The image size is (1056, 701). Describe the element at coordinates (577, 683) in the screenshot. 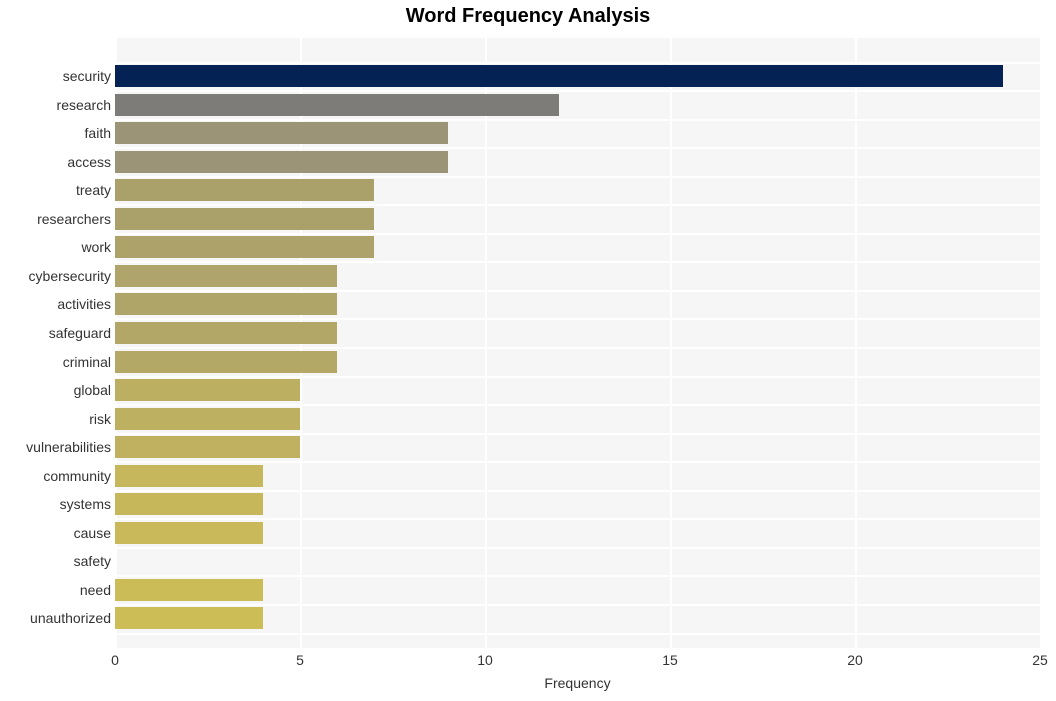

I see `x-axis-title: Frequency` at that location.